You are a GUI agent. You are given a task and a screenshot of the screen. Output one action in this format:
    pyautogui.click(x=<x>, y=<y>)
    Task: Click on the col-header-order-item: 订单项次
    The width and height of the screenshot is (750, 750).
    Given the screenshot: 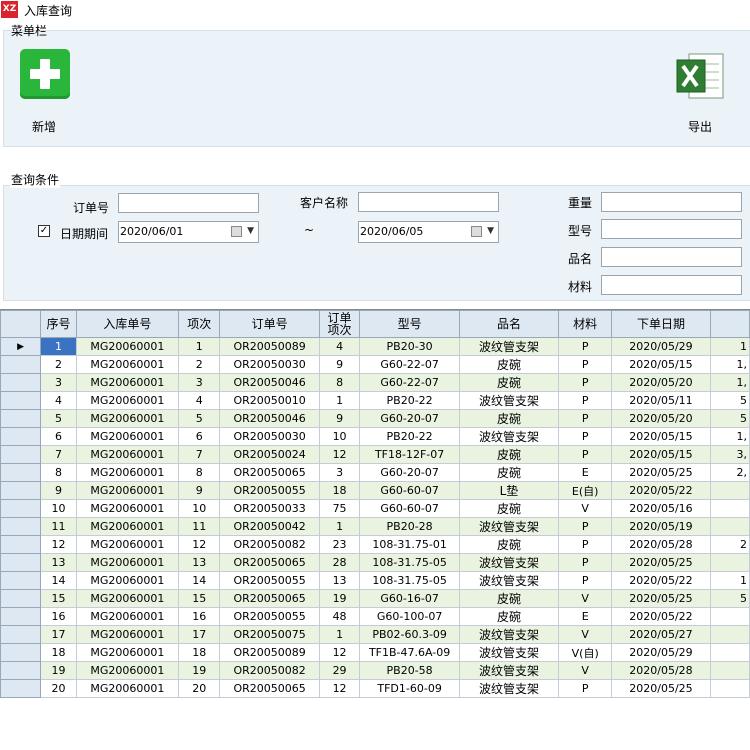 What is the action you would take?
    pyautogui.click(x=339, y=324)
    